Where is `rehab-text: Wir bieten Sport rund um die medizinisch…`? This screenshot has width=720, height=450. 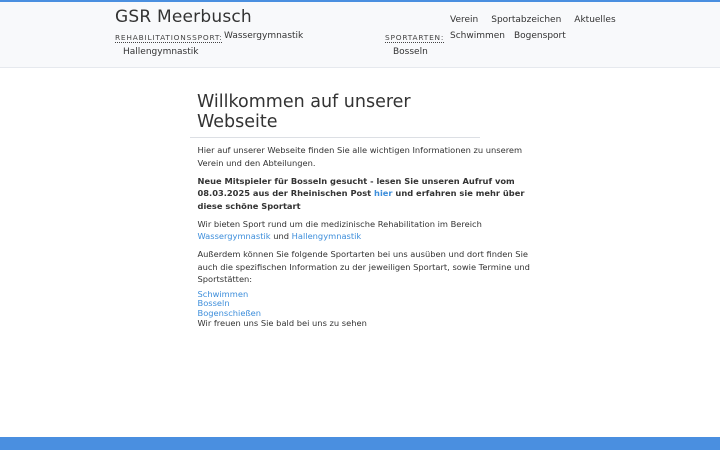 rehab-text: Wir bieten Sport rund um die medizinisch… is located at coordinates (339, 223).